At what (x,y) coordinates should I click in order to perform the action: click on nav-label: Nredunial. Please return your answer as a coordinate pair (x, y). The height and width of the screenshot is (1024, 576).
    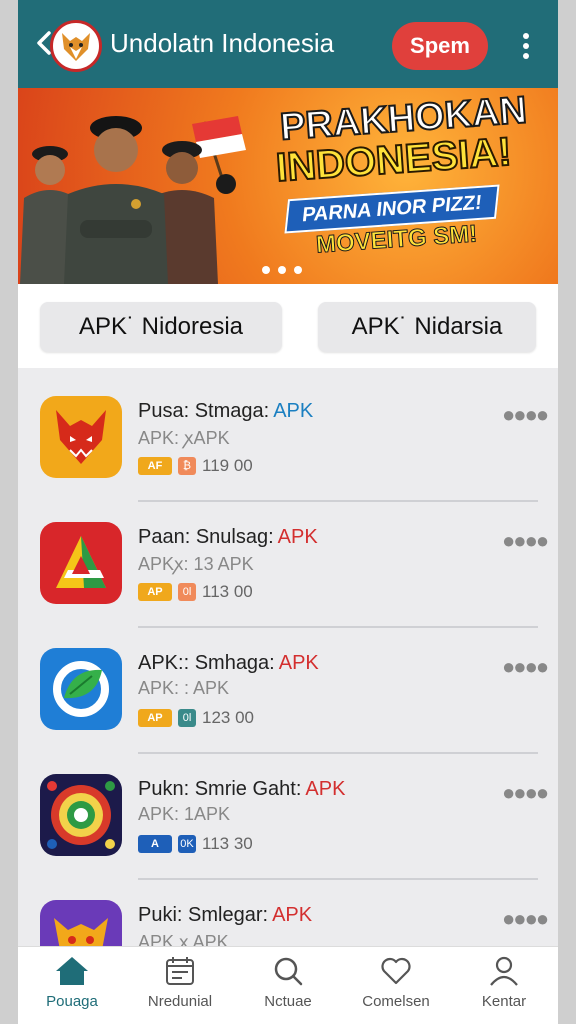
    Looking at the image, I should click on (180, 1001).